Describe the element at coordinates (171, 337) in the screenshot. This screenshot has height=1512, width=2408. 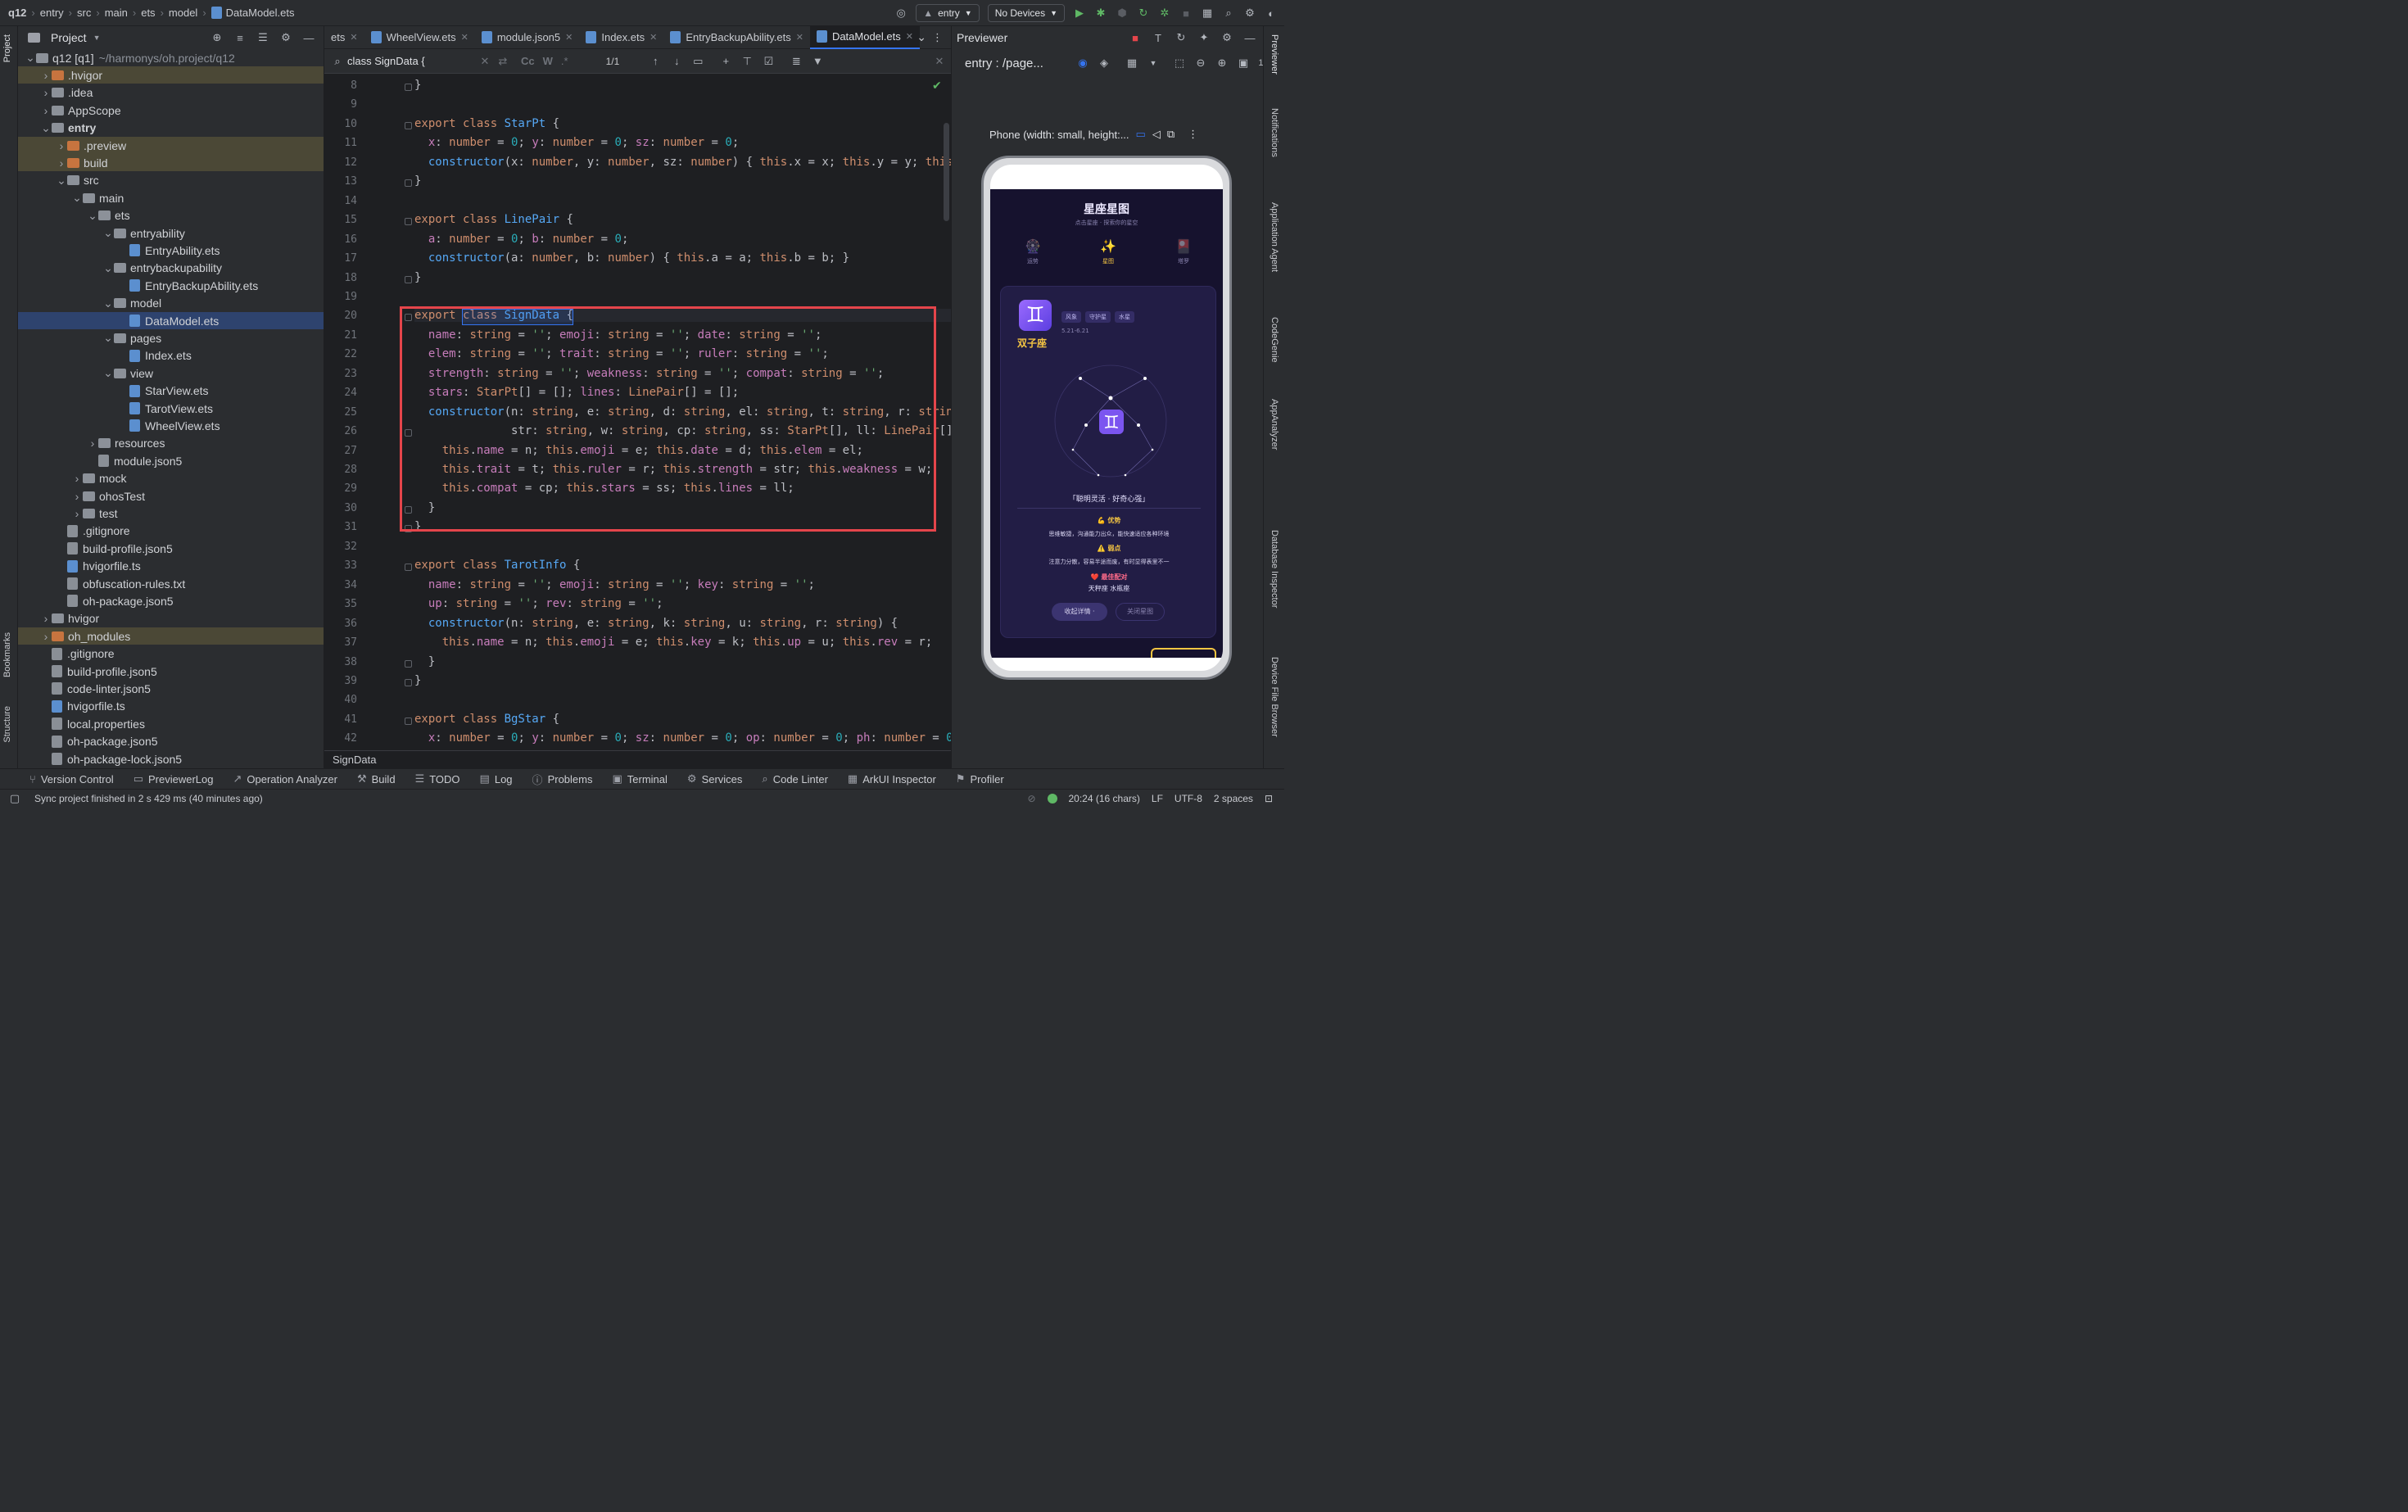
I see `tree-row: ⌄ pages` at that location.